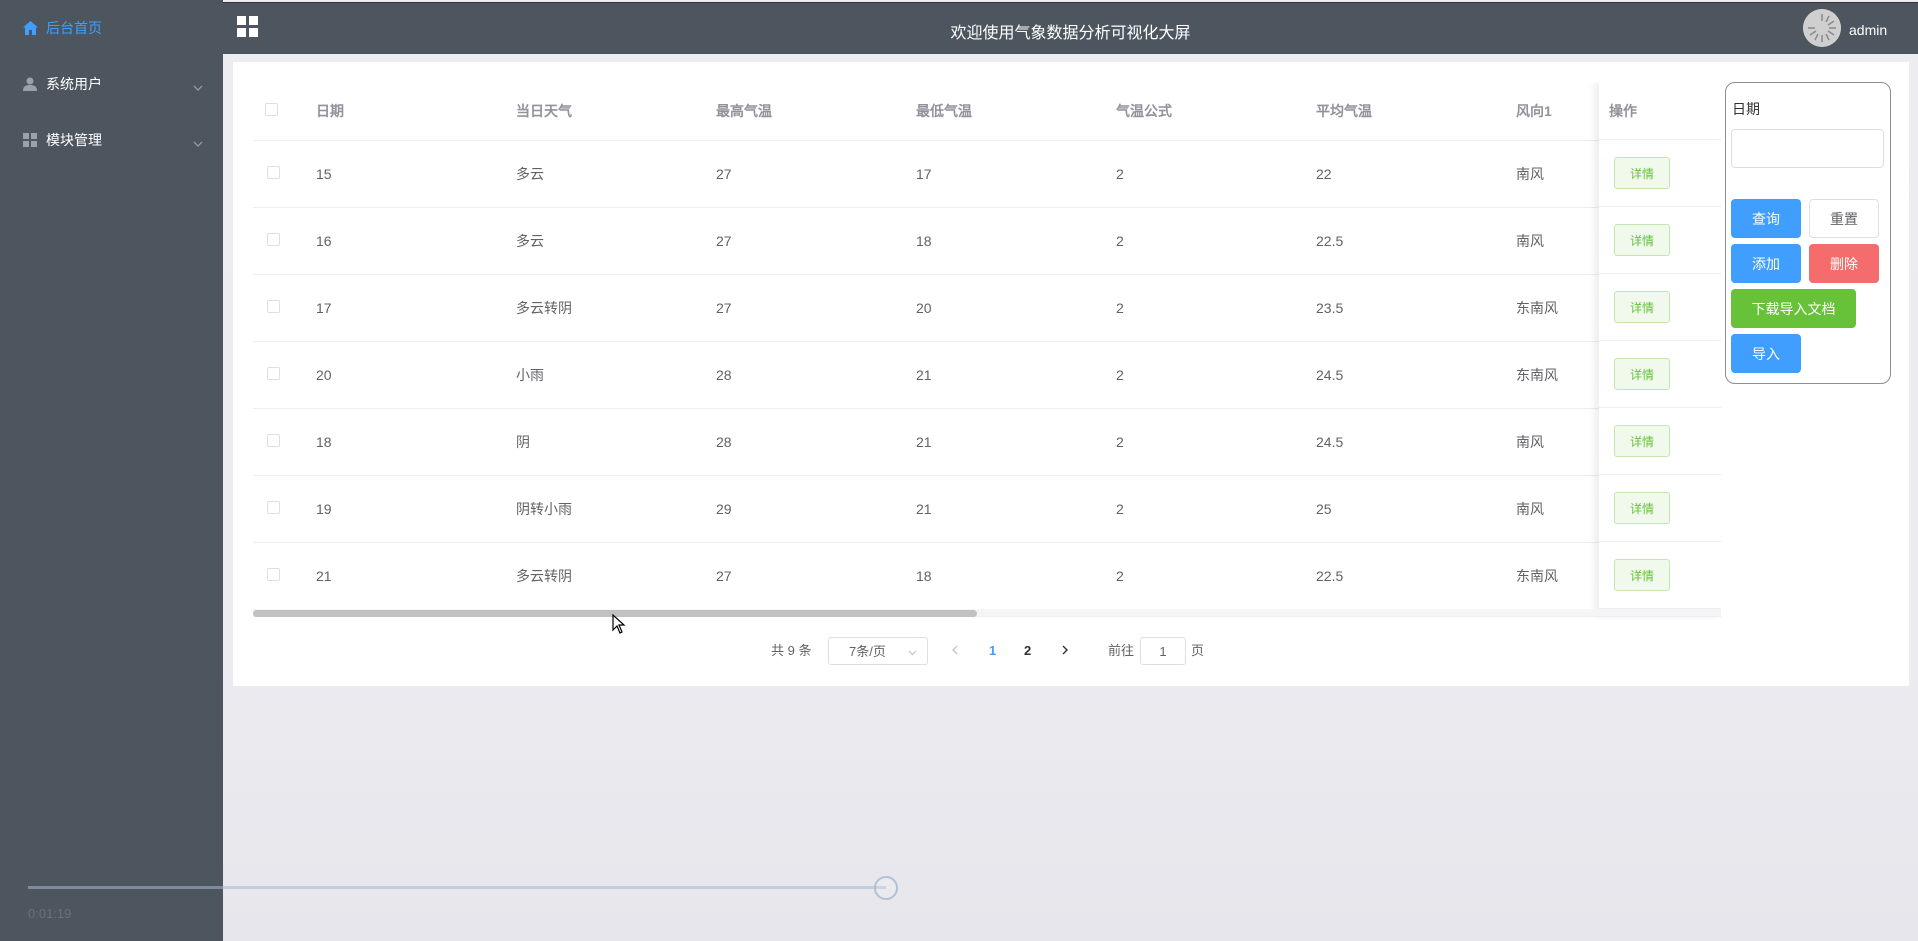  Describe the element at coordinates (1766, 218) in the screenshot. I see `query-button: 查询` at that location.